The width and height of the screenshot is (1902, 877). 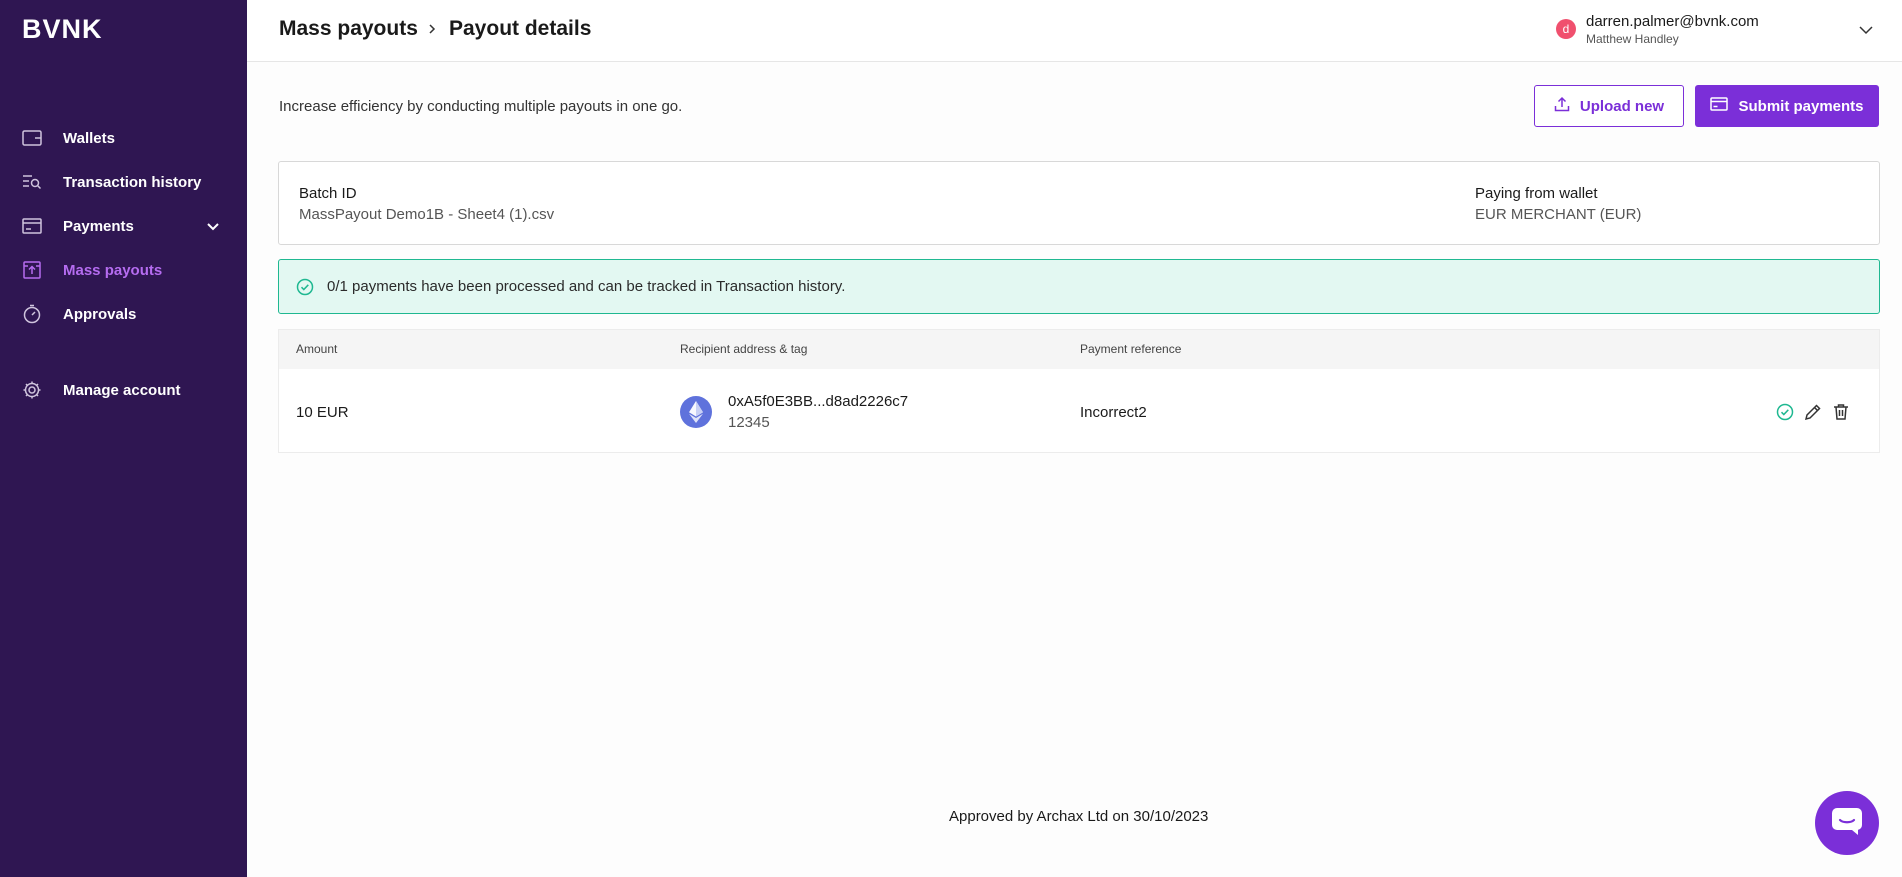 What do you see at coordinates (32, 390) in the screenshot?
I see `gear-icon` at bounding box center [32, 390].